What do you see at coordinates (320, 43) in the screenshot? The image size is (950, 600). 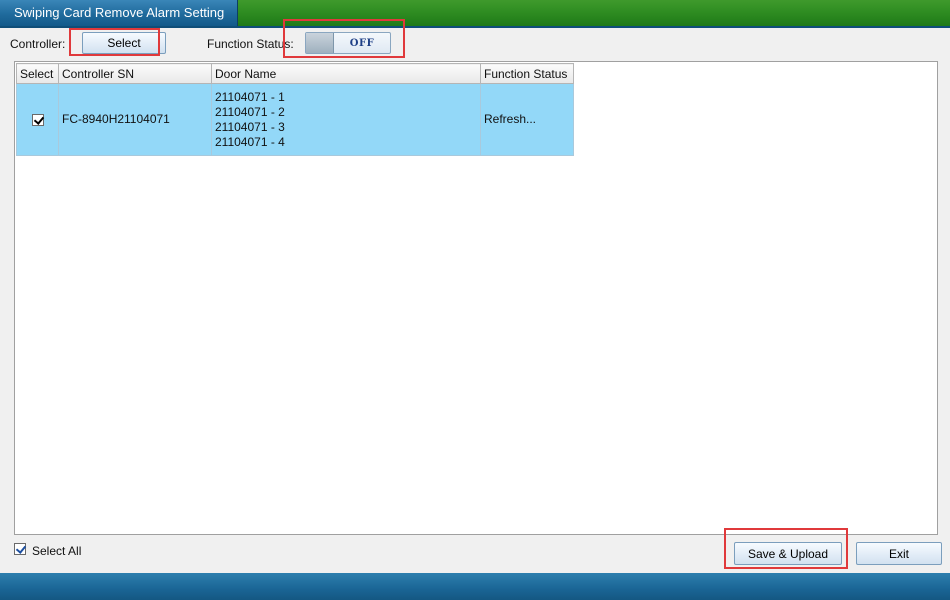 I see `toggle-knob` at bounding box center [320, 43].